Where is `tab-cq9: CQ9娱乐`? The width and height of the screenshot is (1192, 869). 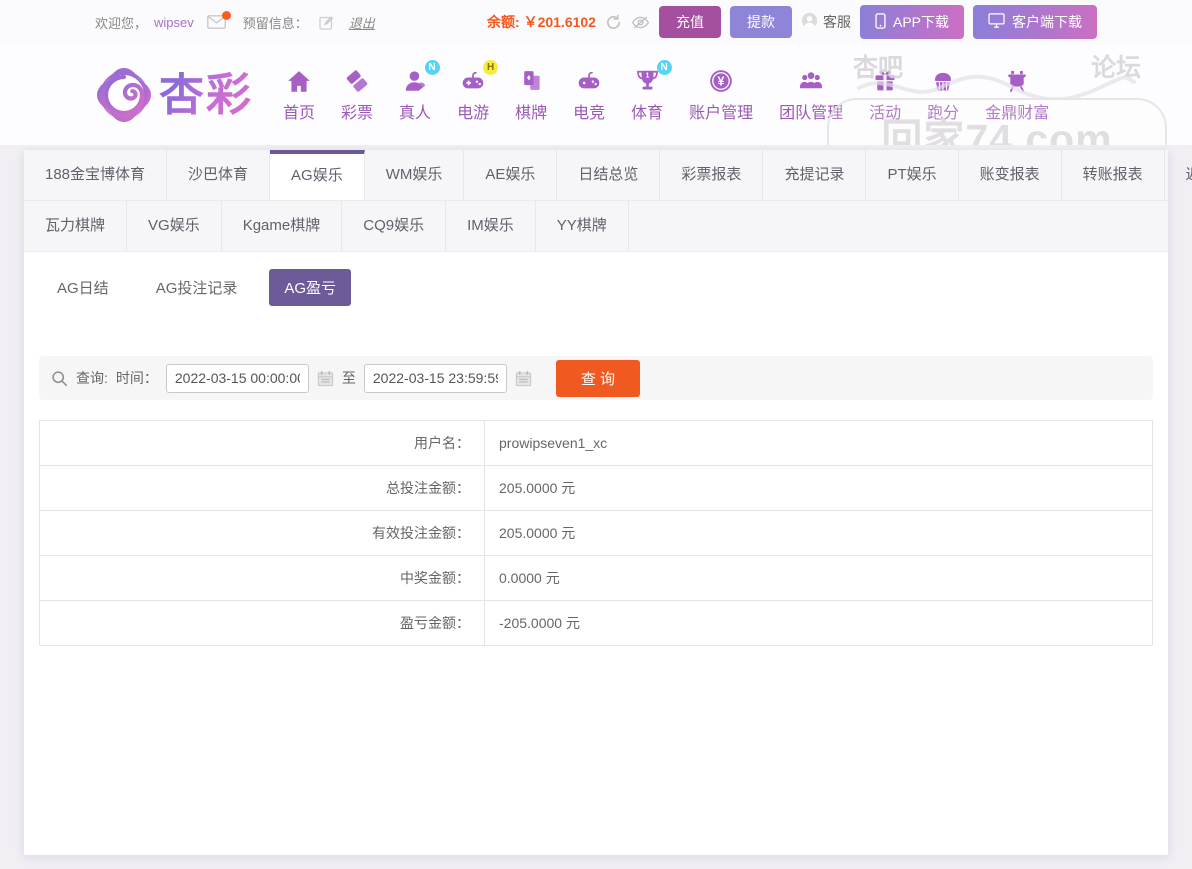 tab-cq9: CQ9娱乐 is located at coordinates (394, 226).